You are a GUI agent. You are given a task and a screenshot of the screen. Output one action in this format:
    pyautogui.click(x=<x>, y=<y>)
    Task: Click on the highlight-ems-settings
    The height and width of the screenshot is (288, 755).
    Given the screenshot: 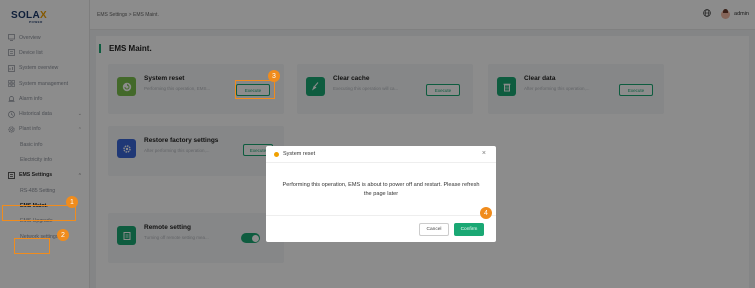 What is the action you would take?
    pyautogui.click(x=39, y=213)
    